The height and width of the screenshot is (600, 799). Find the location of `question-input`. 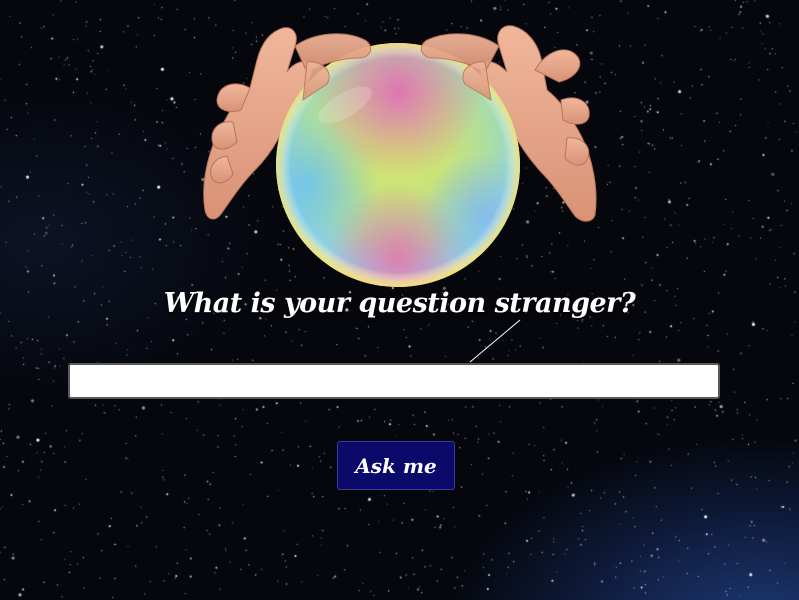

question-input is located at coordinates (394, 381).